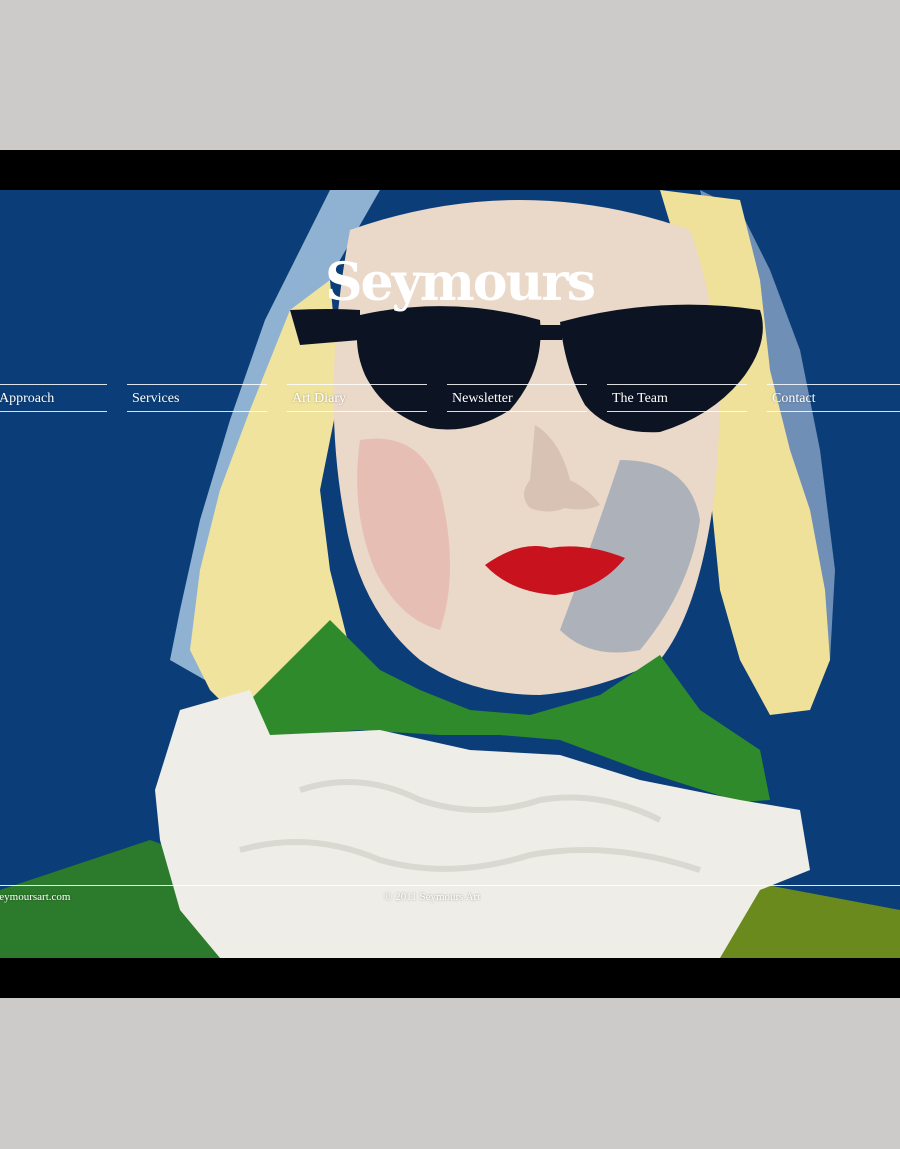 Image resolution: width=900 pixels, height=1149 pixels. Describe the element at coordinates (517, 398) in the screenshot. I see `nav-newsletter: Newsletter` at that location.